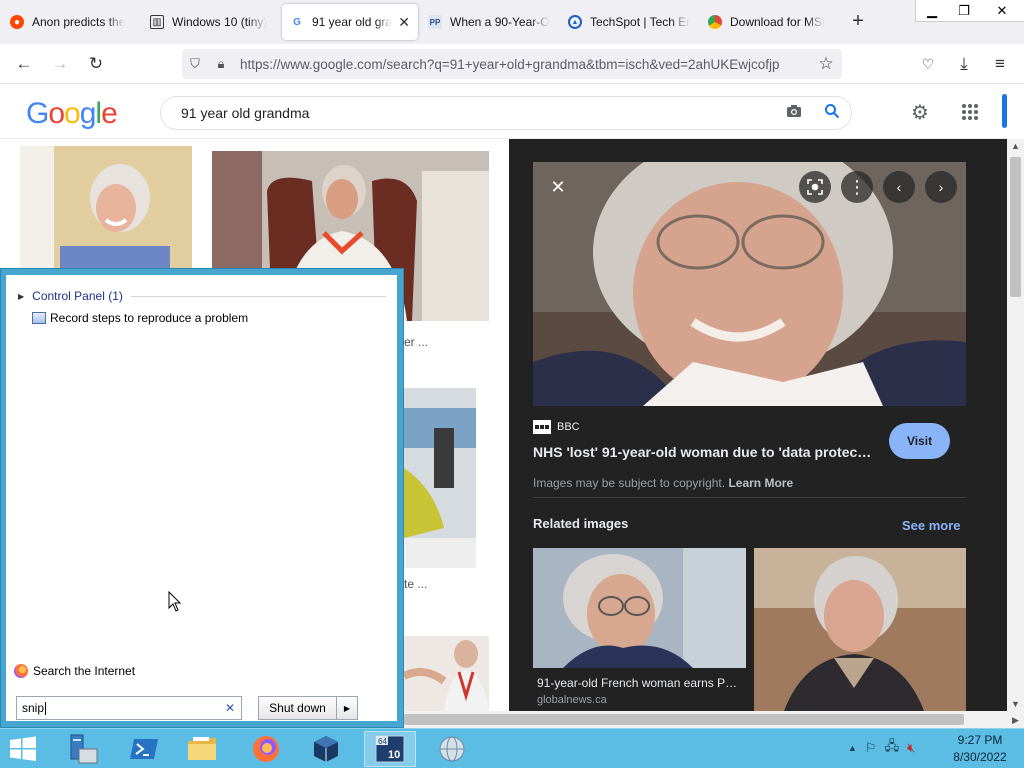  I want to click on next-image-icon: ›, so click(941, 187).